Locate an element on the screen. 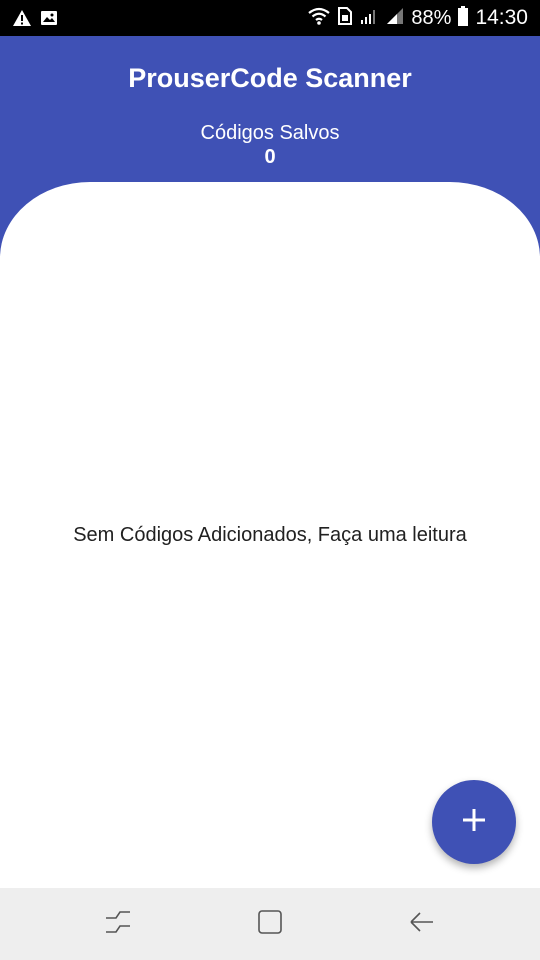  add-scan-button is located at coordinates (474, 822).